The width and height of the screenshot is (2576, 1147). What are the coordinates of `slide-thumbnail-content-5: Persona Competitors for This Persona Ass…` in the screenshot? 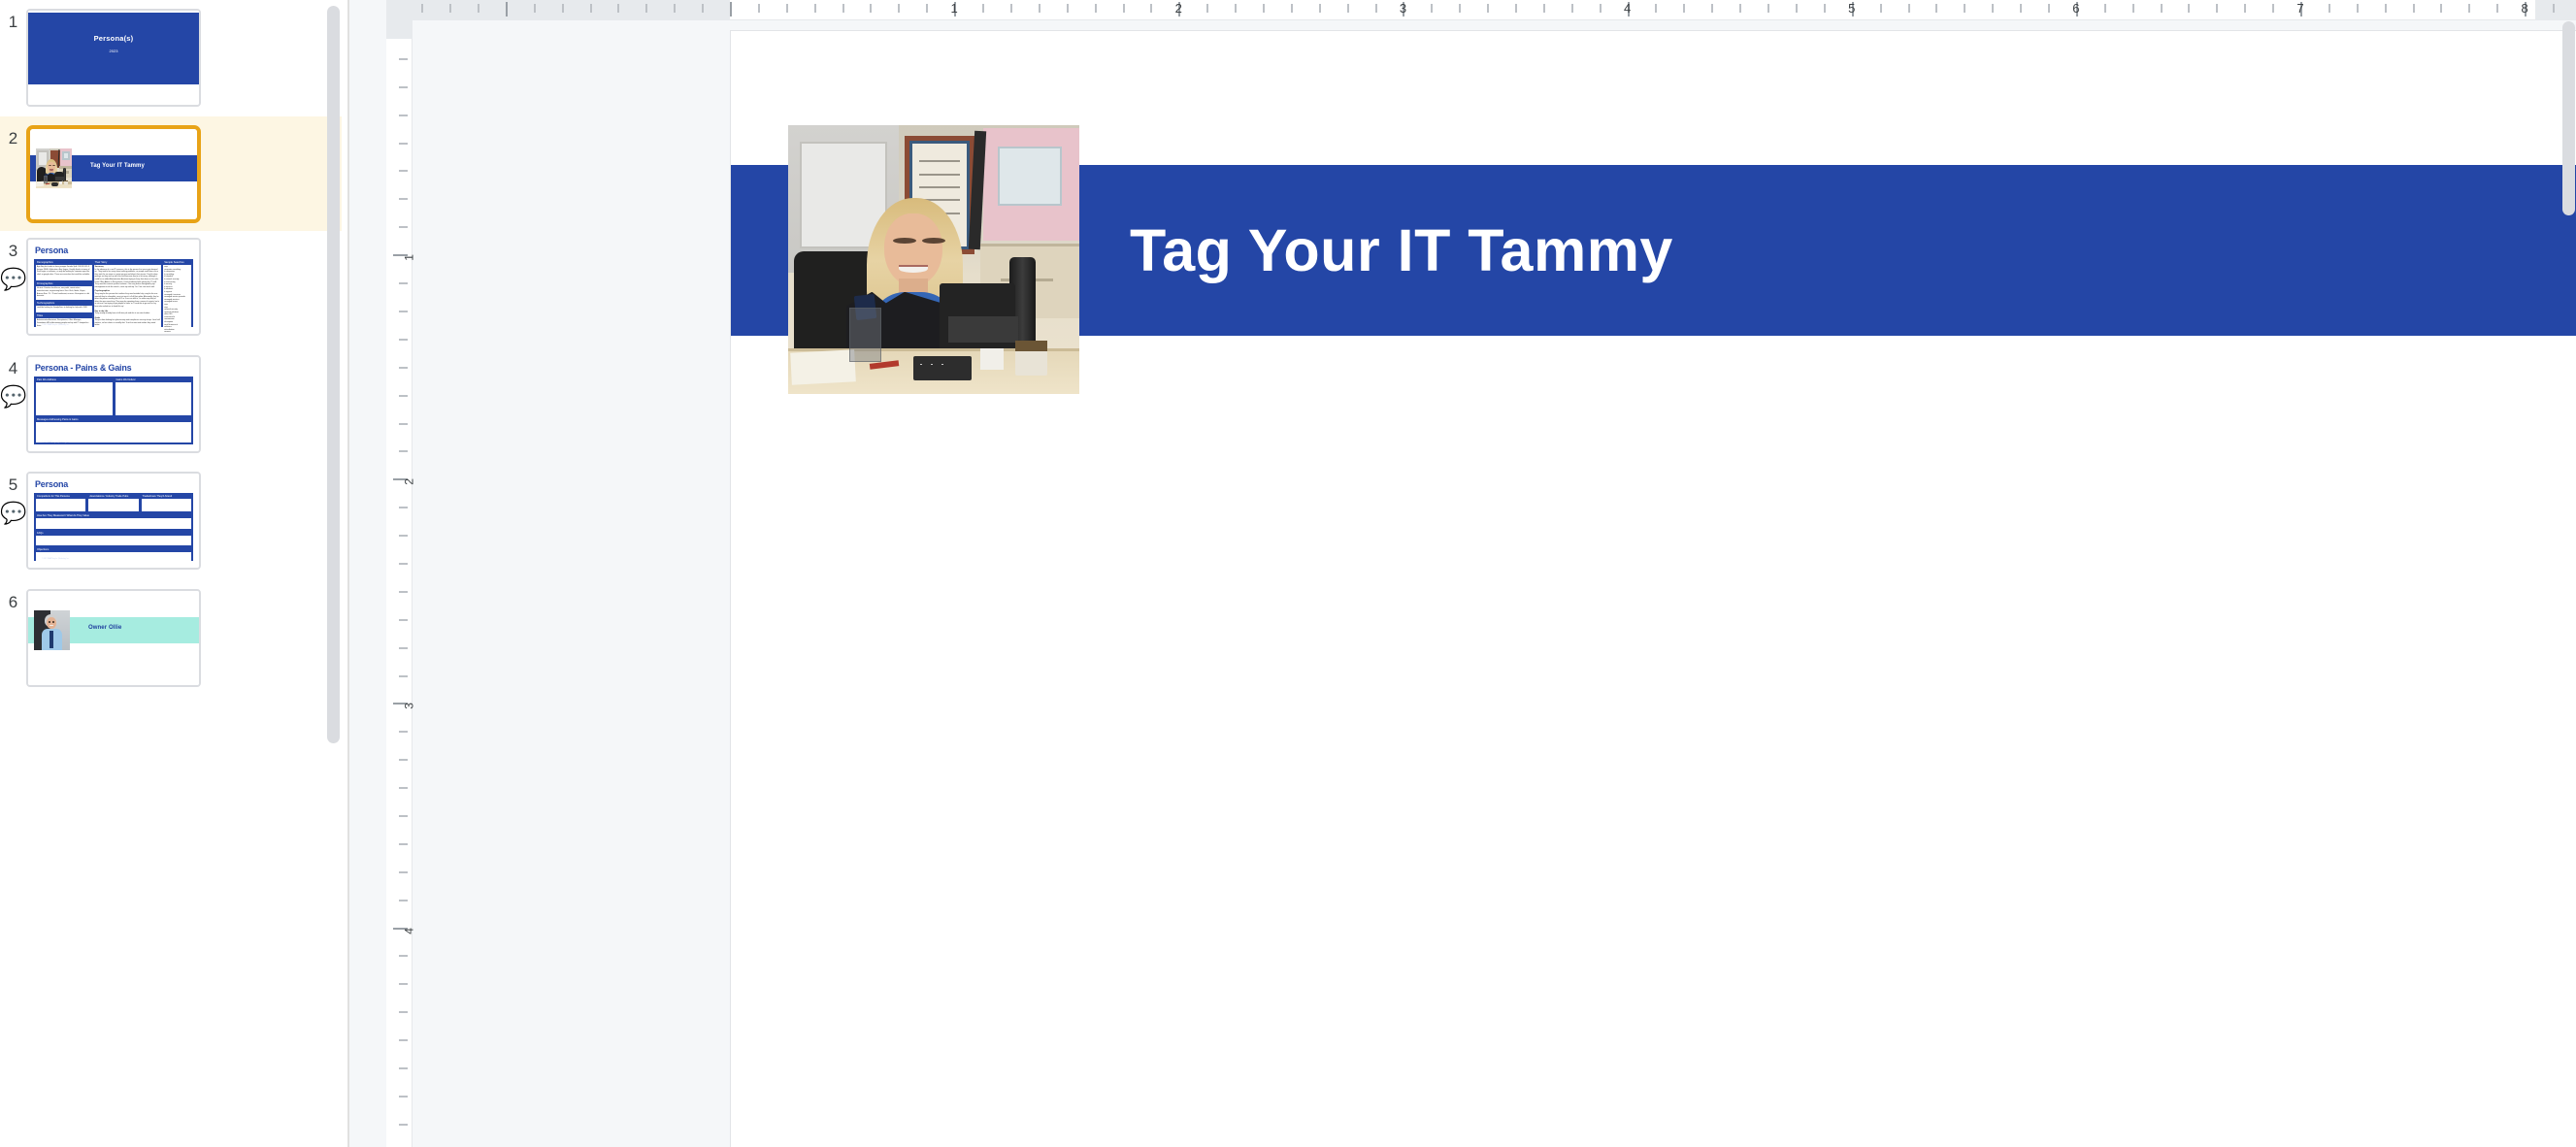 It's located at (113, 521).